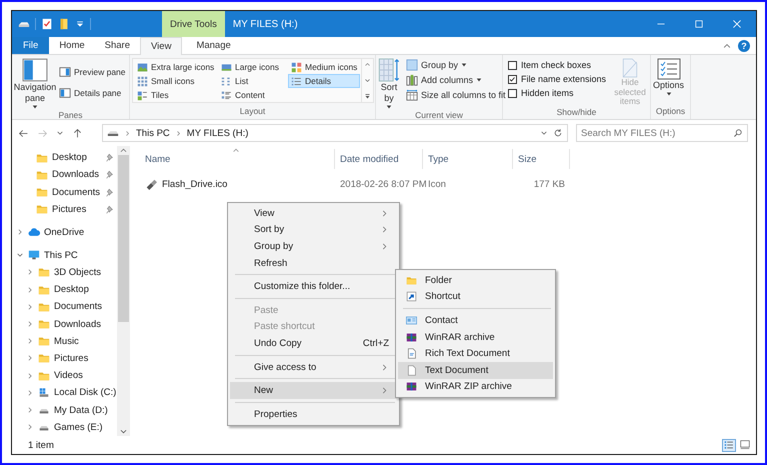  I want to click on nav-item: Videos, so click(68, 376).